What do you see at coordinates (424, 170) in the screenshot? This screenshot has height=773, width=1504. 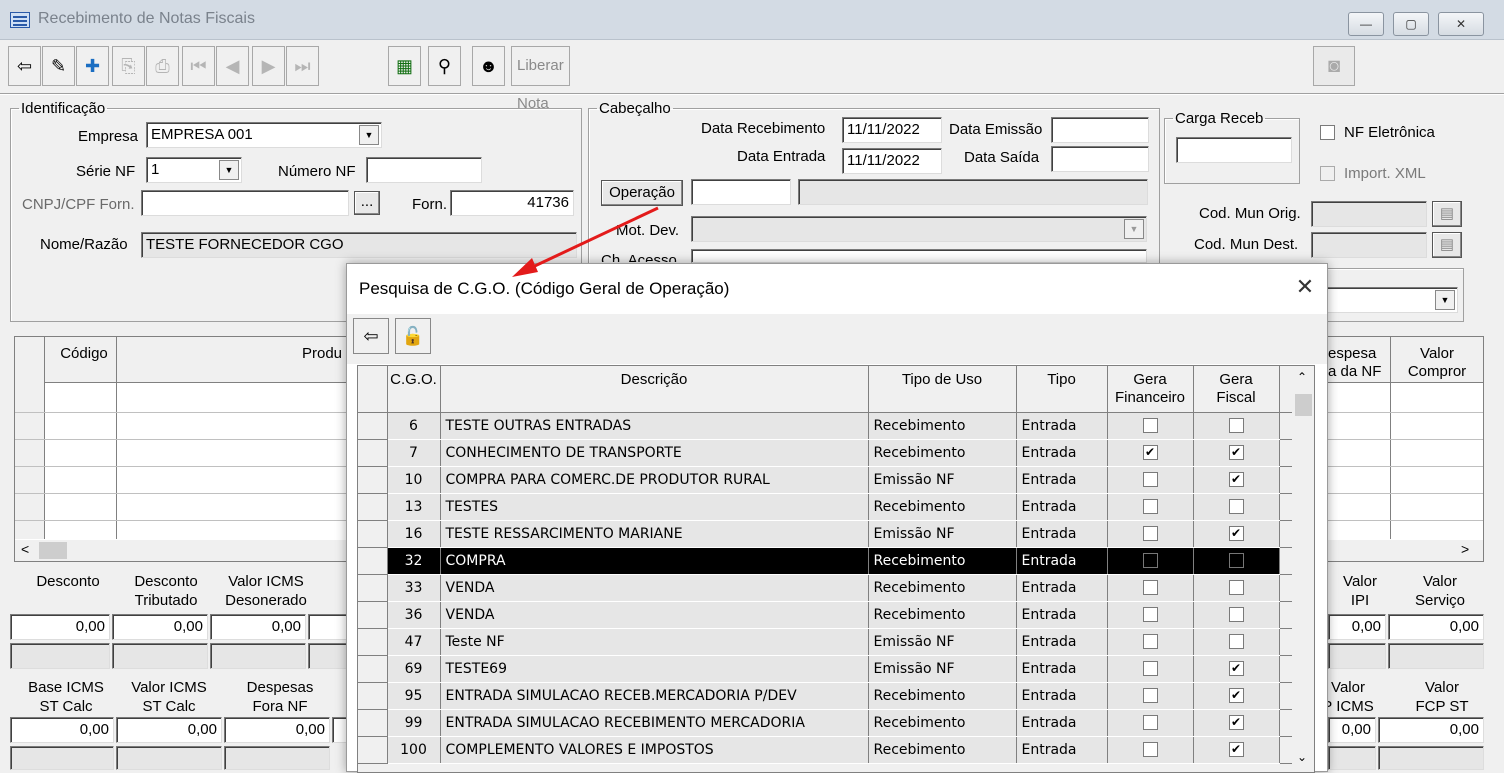 I see `numero-input` at bounding box center [424, 170].